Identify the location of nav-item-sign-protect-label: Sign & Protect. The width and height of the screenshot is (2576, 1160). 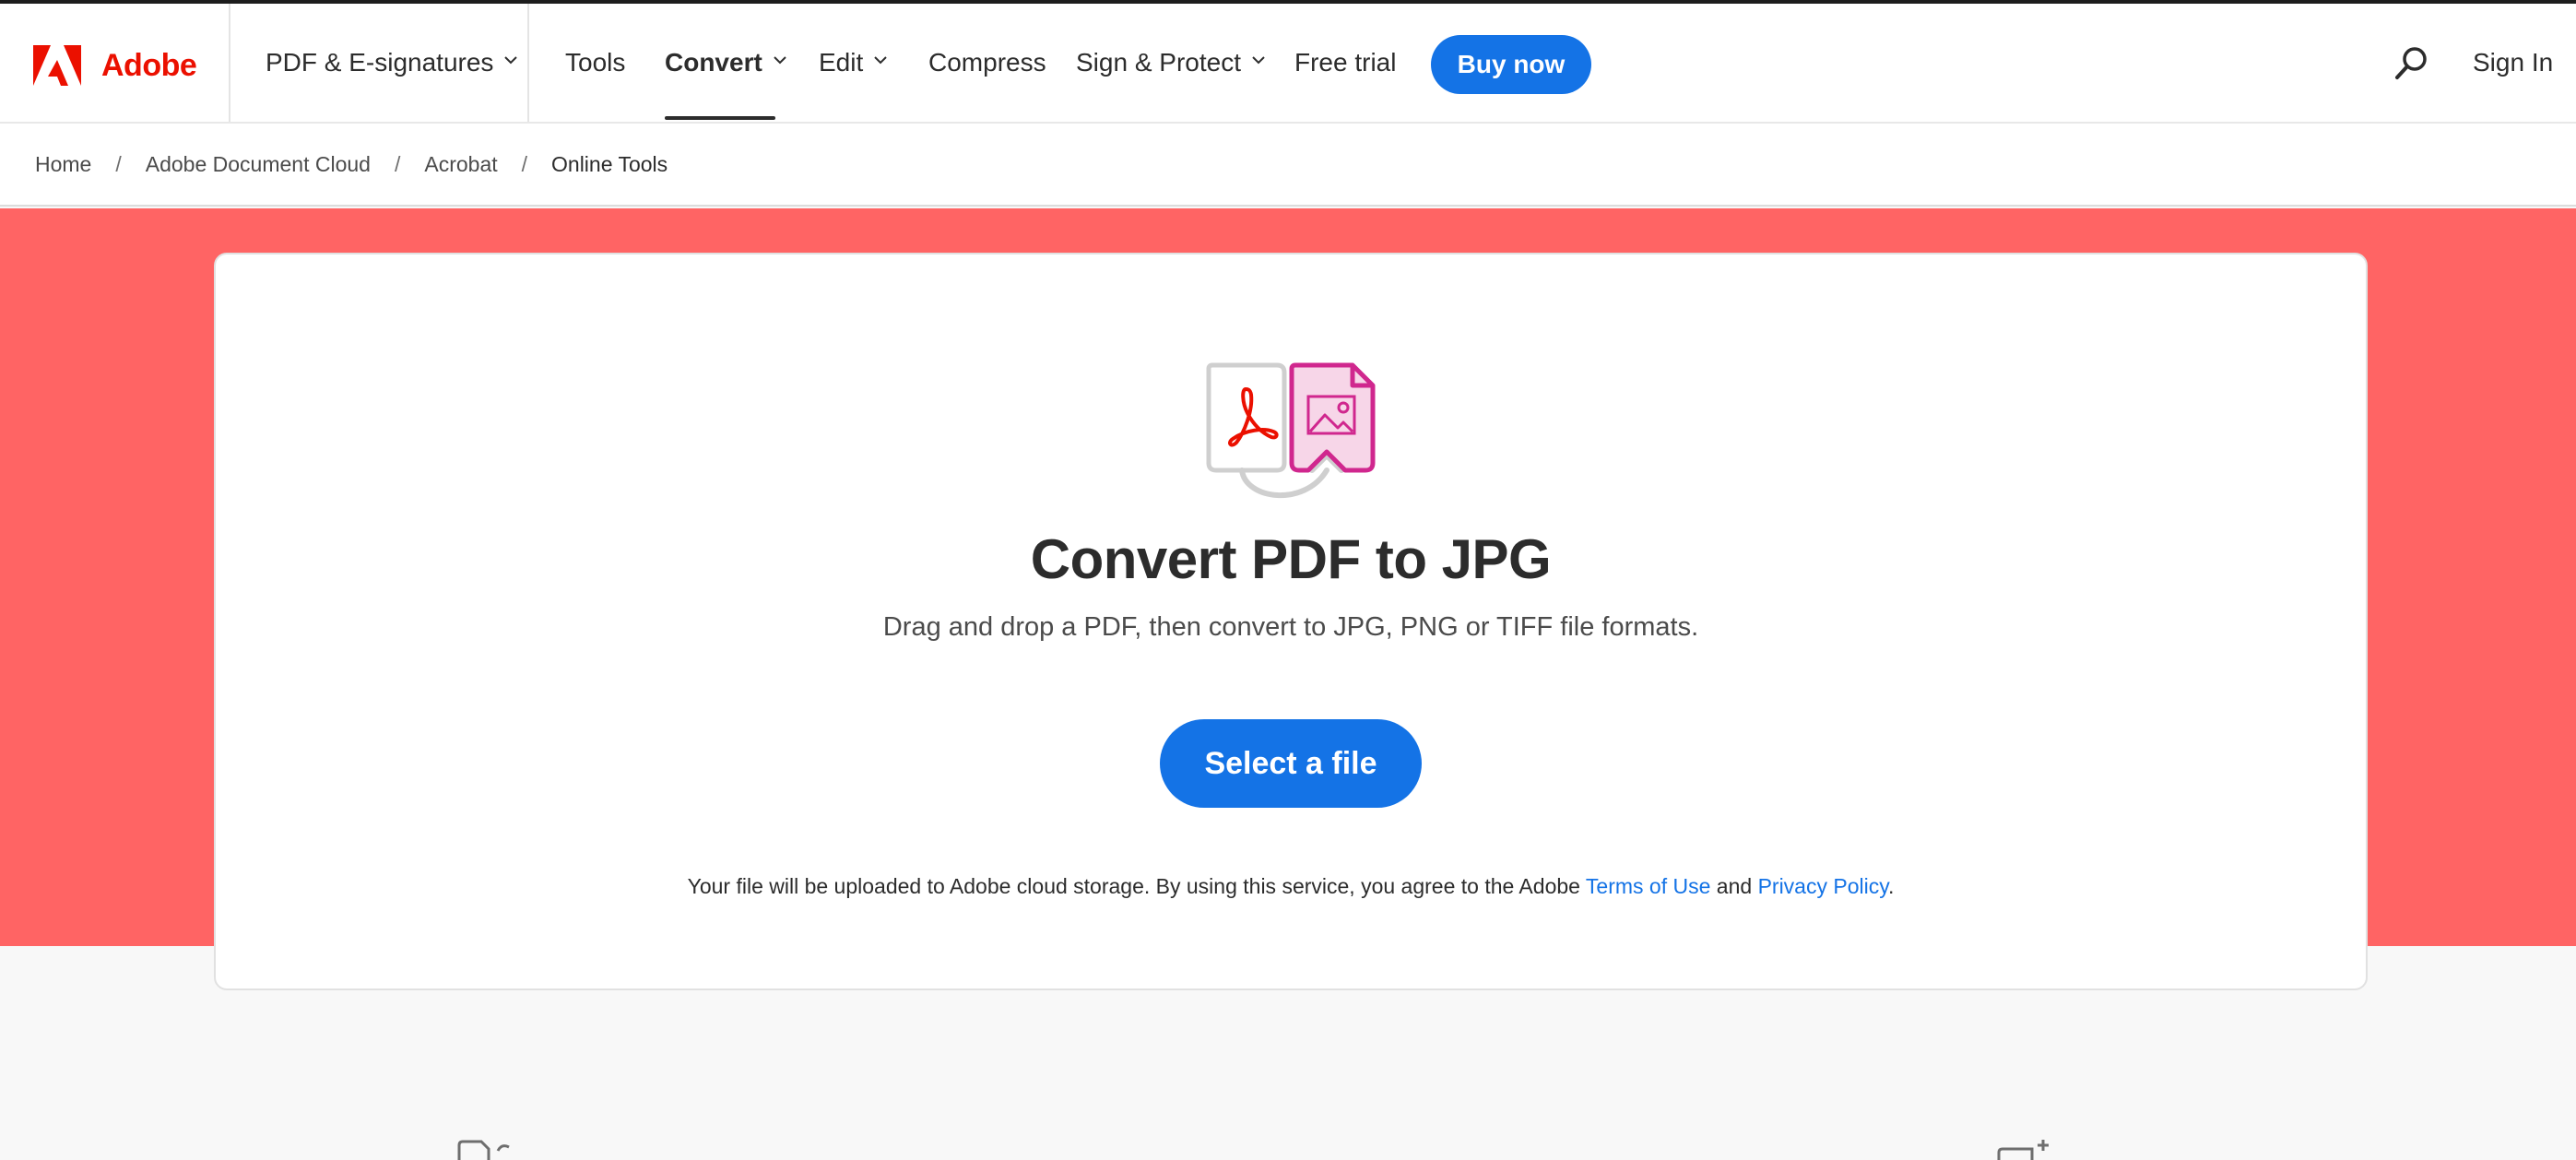
(1158, 62).